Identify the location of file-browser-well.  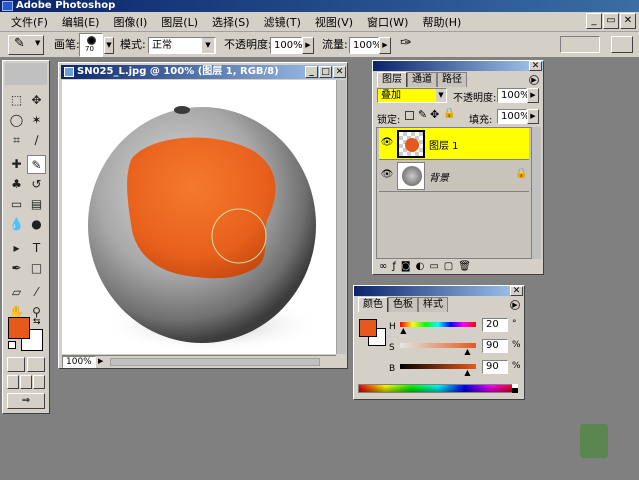
(580, 44).